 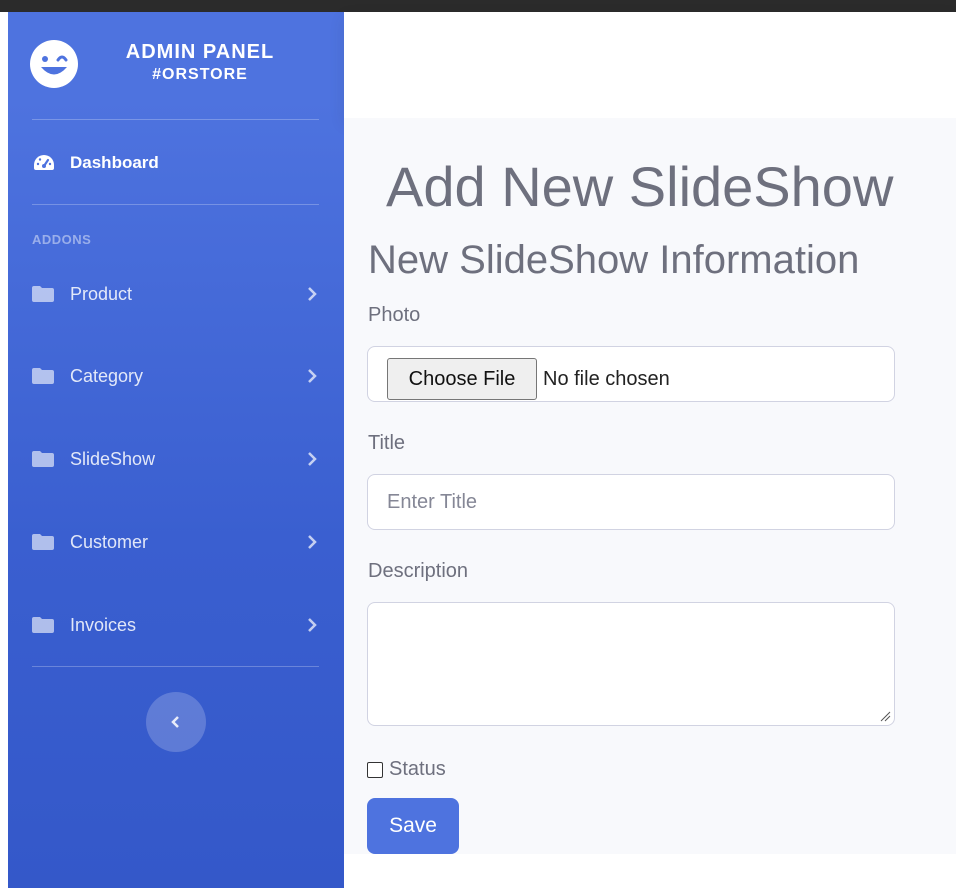 I want to click on sidebar-item-invoices: Invoices, so click(x=175, y=625).